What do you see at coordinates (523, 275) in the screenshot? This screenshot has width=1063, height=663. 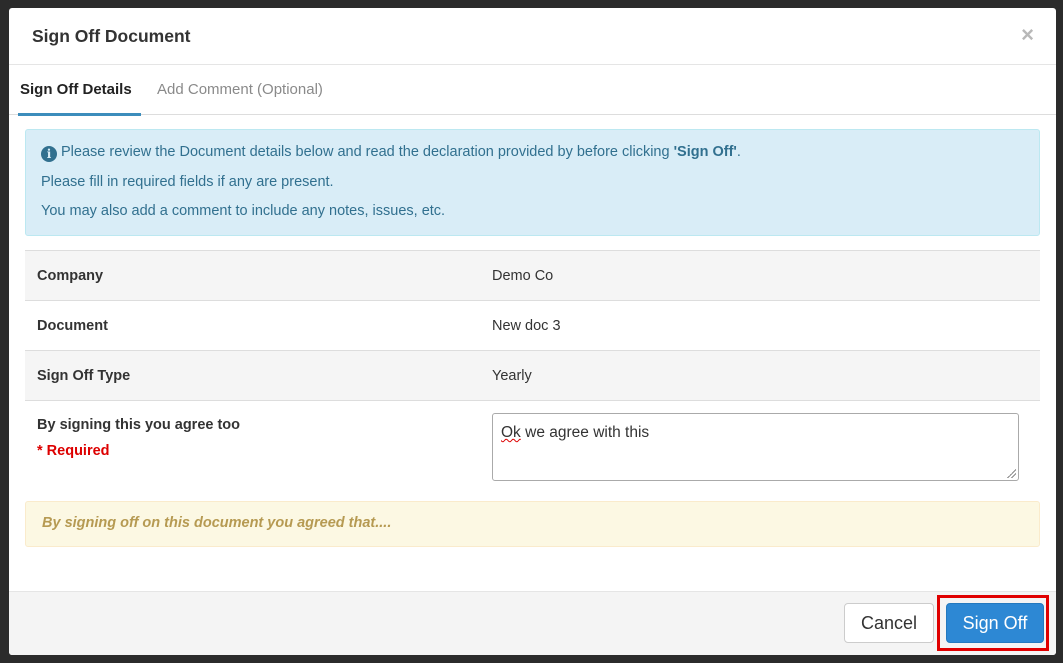 I see `company-value: Demo Co` at bounding box center [523, 275].